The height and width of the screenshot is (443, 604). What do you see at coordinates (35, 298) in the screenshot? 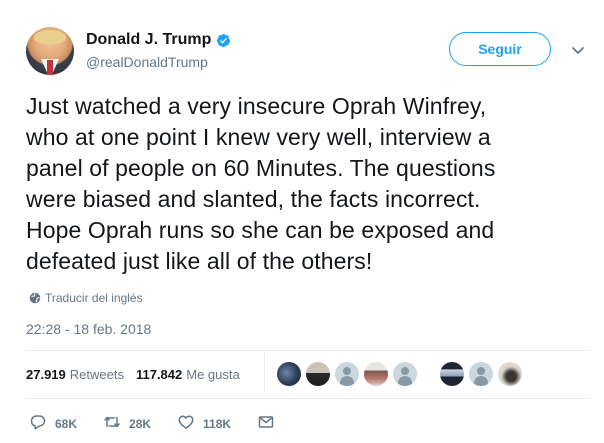
I see `globe-icon` at bounding box center [35, 298].